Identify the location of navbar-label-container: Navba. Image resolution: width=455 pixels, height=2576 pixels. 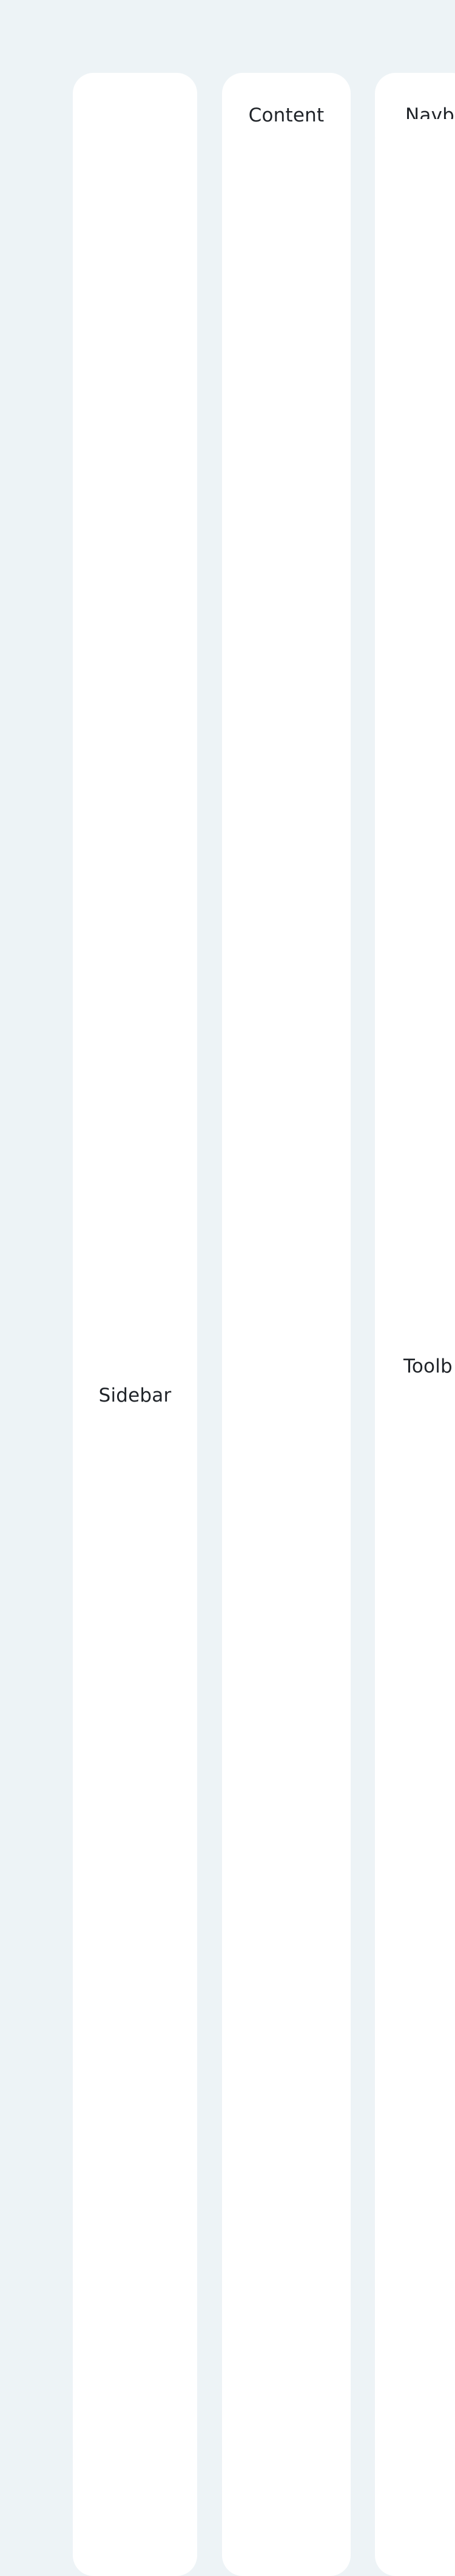
(415, 99).